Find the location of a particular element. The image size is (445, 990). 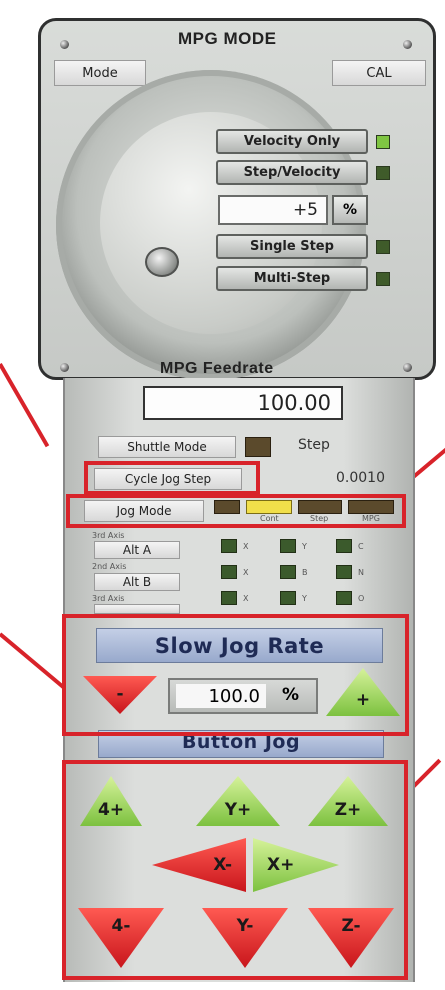

step-velocity-led is located at coordinates (383, 173).